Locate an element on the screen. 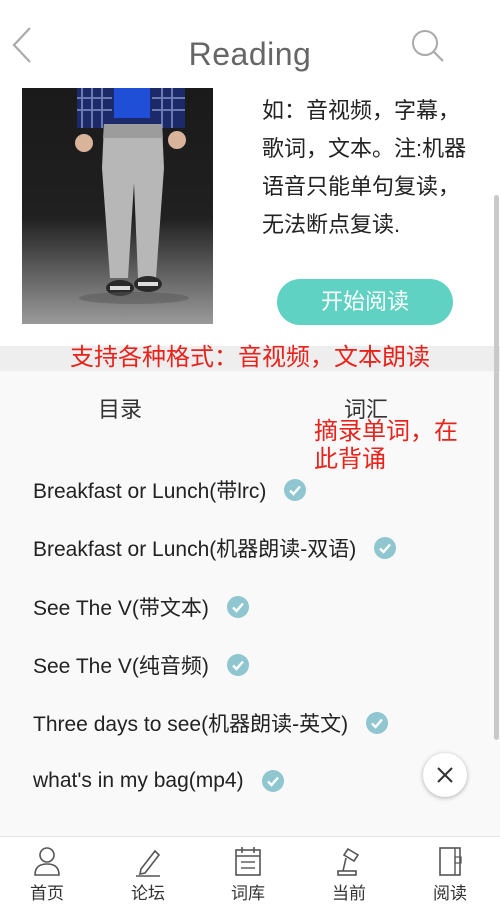 The width and height of the screenshot is (500, 924). tabbar-label: 当前 is located at coordinates (349, 893).